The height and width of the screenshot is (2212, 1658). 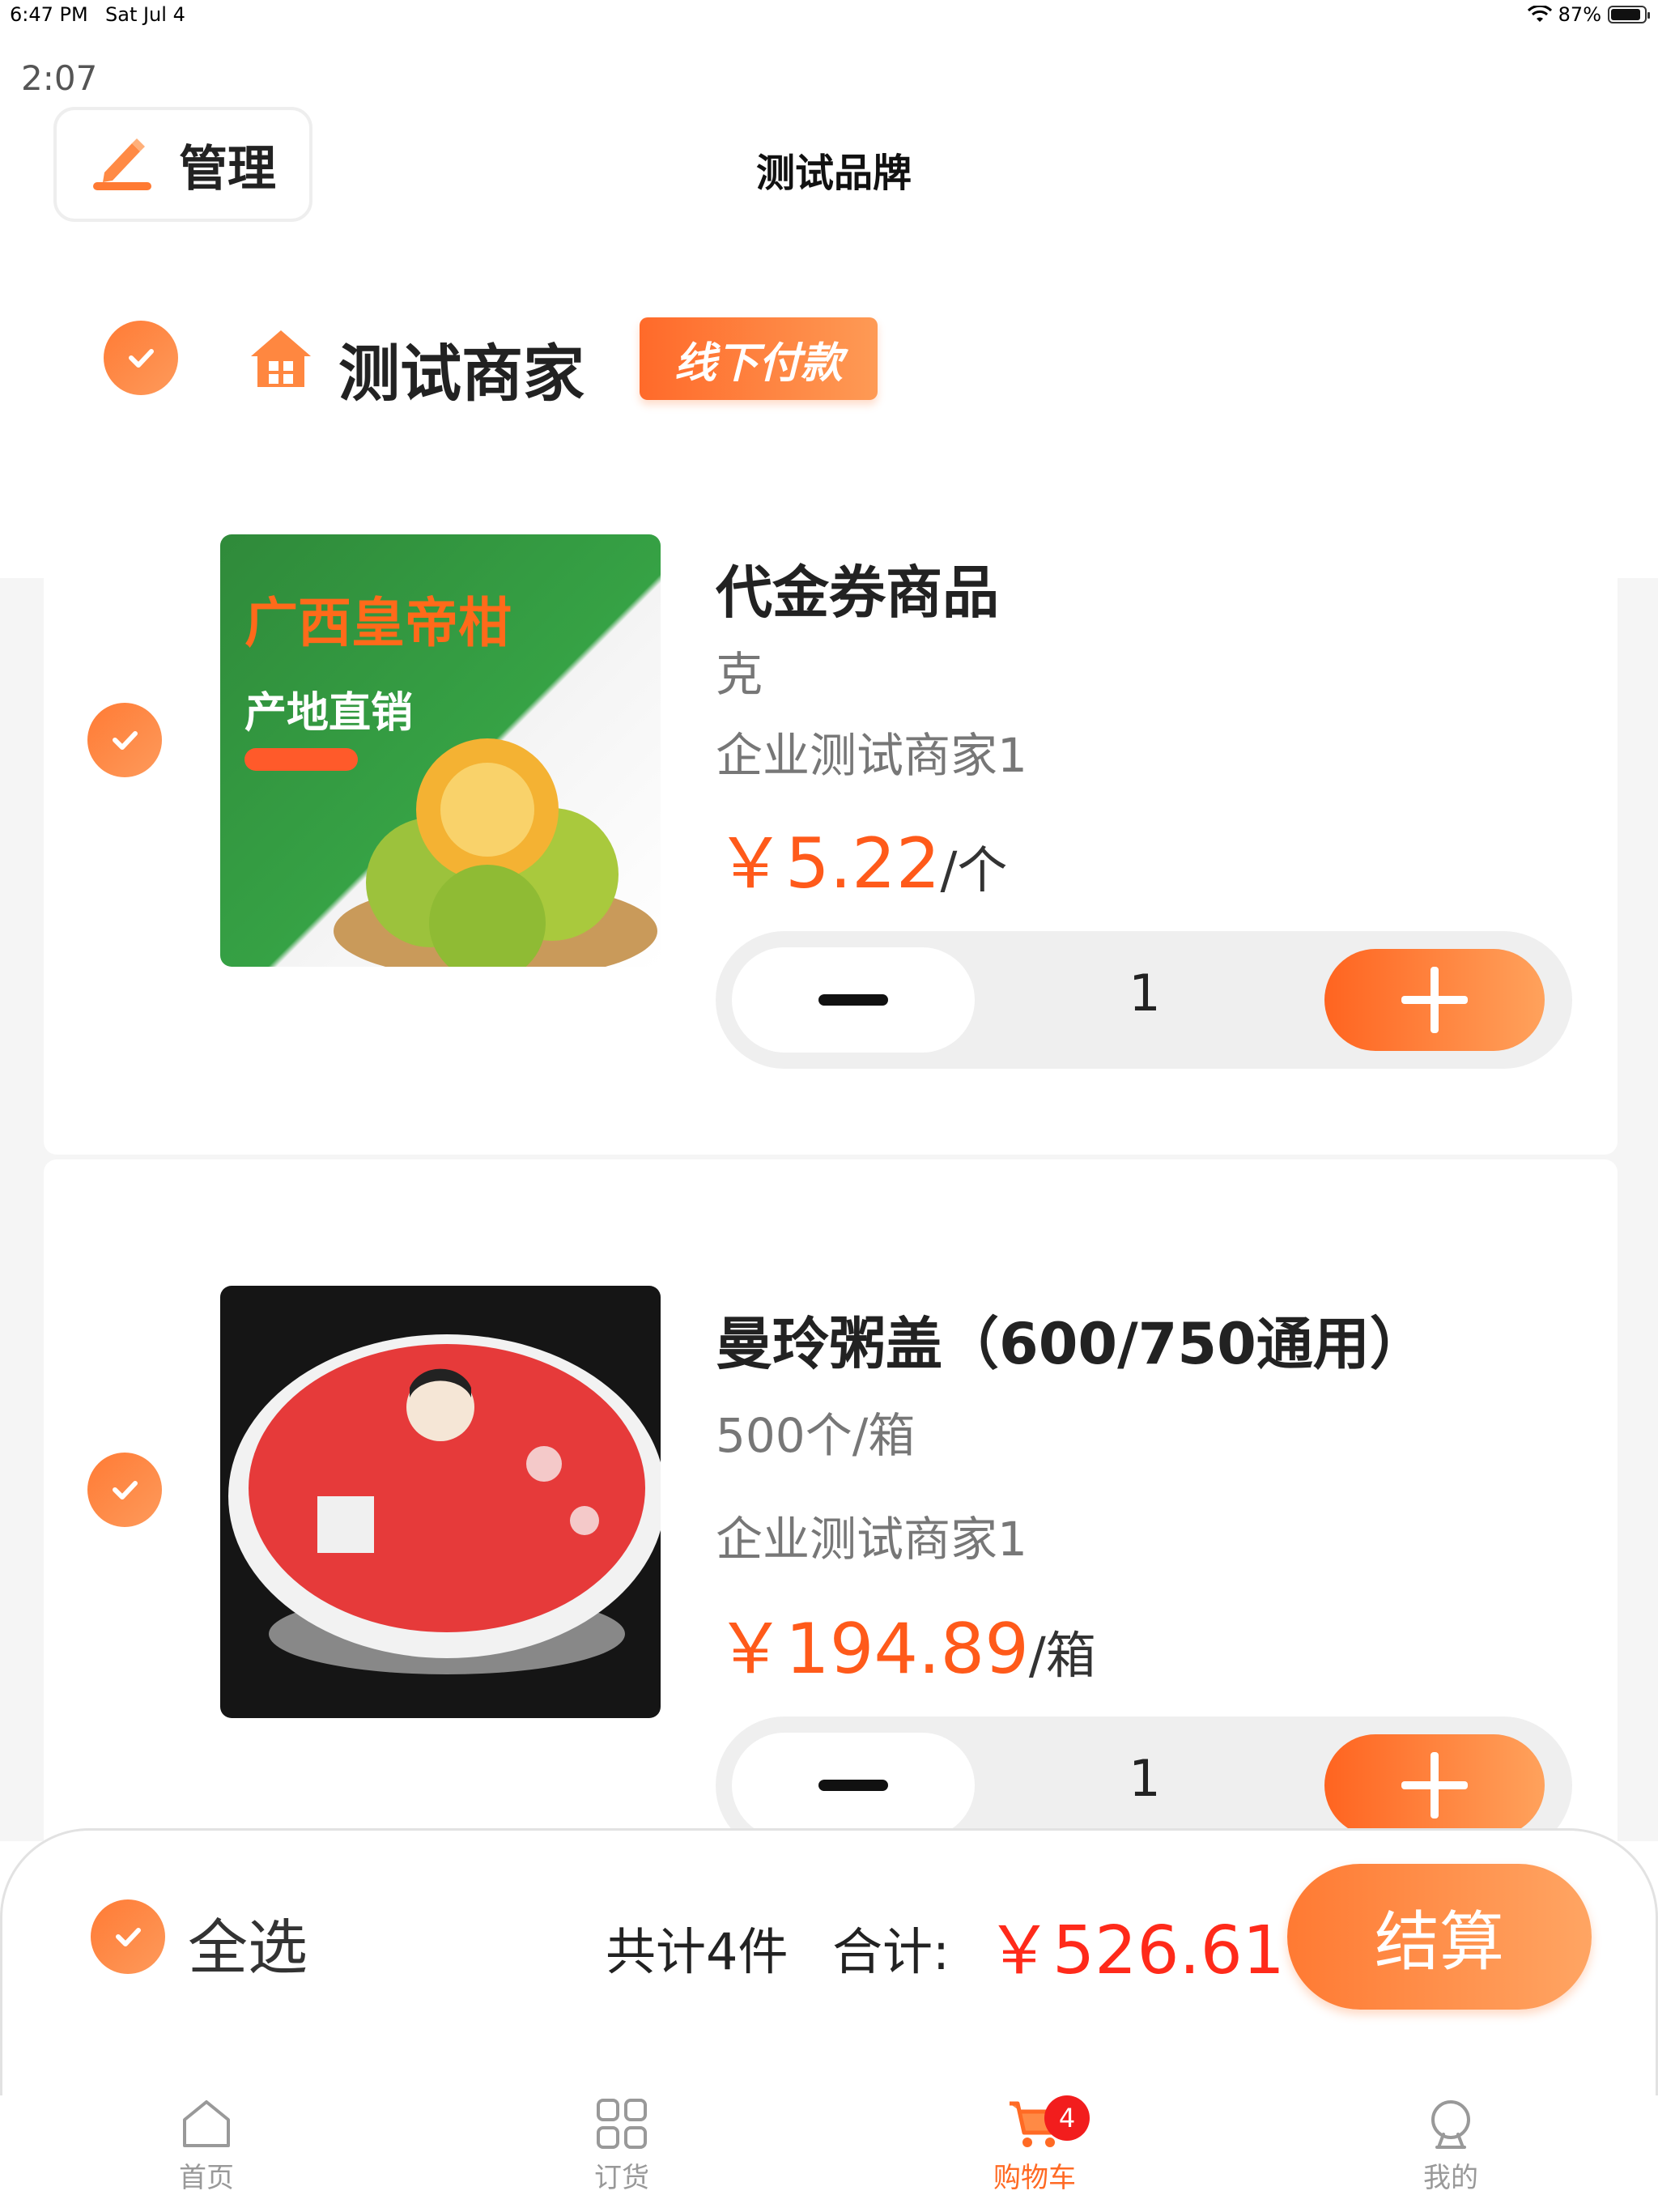 I want to click on shop-name: 测试商家, so click(x=461, y=374).